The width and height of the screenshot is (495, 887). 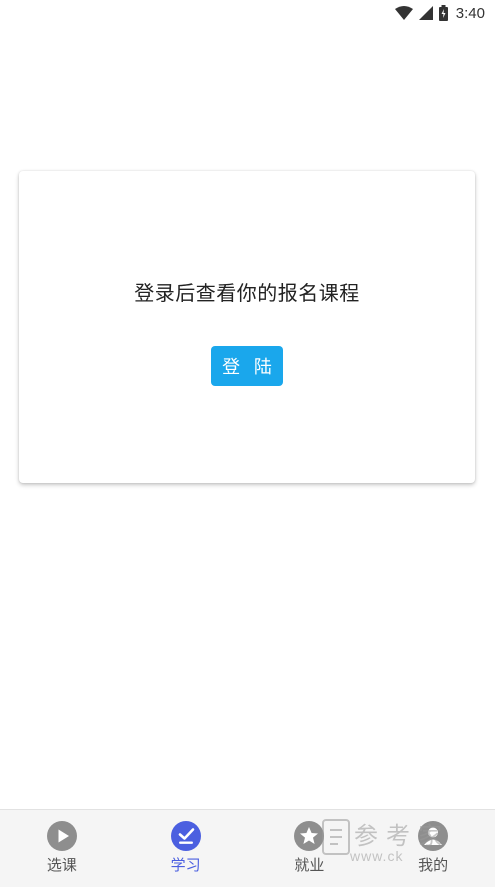 What do you see at coordinates (247, 13) in the screenshot?
I see `status-bar: 3:40` at bounding box center [247, 13].